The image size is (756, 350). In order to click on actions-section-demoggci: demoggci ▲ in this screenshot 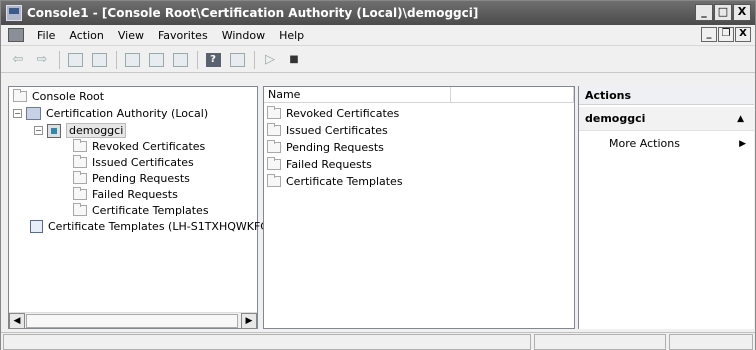, I will do `click(666, 119)`.